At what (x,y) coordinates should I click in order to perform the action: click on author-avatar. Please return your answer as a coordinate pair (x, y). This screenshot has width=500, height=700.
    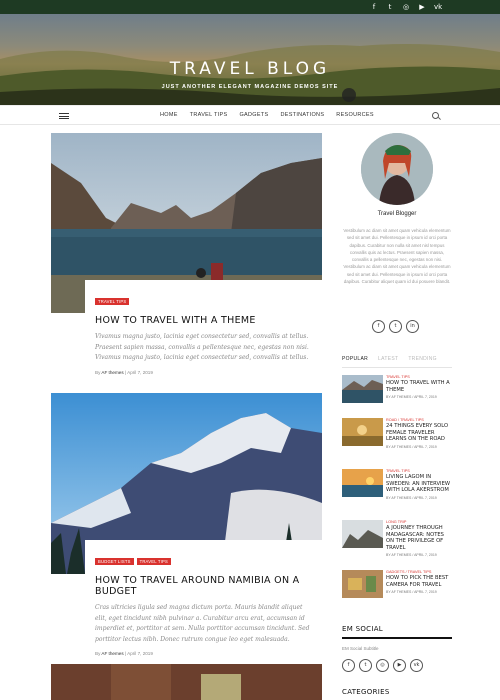
    Looking at the image, I should click on (397, 169).